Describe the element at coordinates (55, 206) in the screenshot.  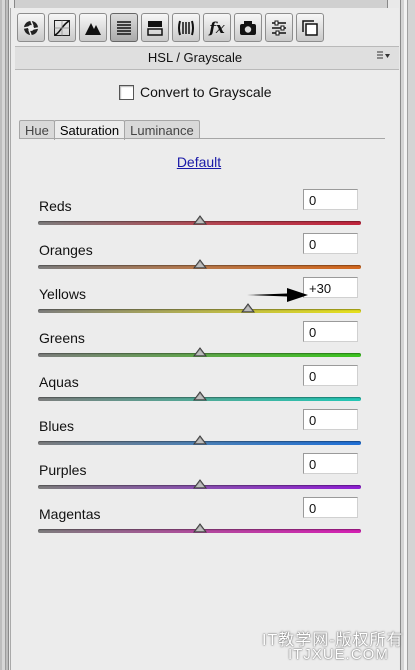
I see `slider-label: Reds` at that location.